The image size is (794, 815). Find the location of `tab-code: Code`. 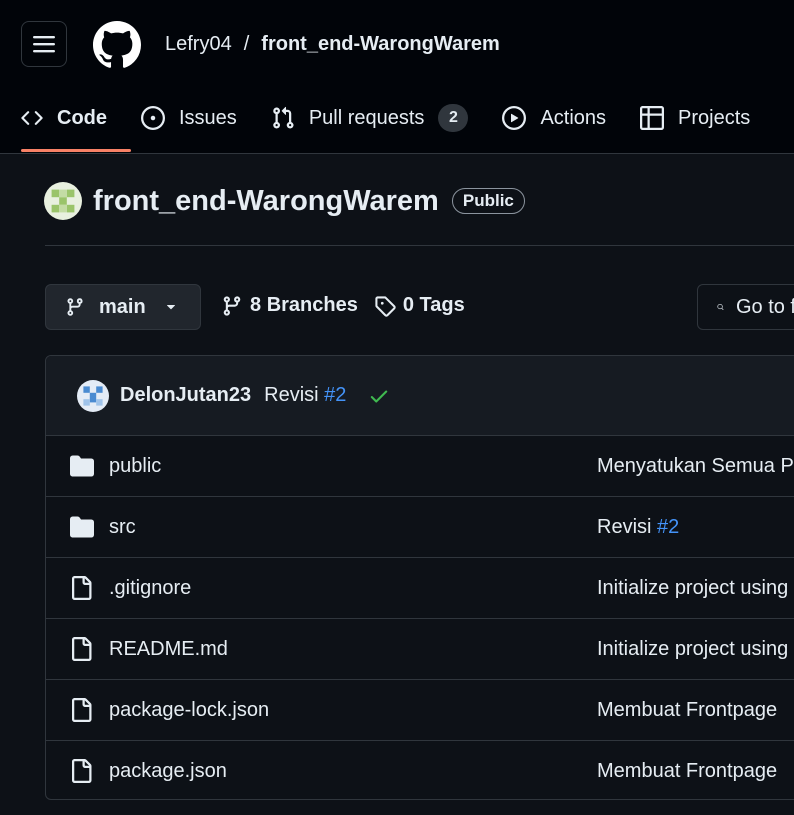

tab-code: Code is located at coordinates (64, 118).